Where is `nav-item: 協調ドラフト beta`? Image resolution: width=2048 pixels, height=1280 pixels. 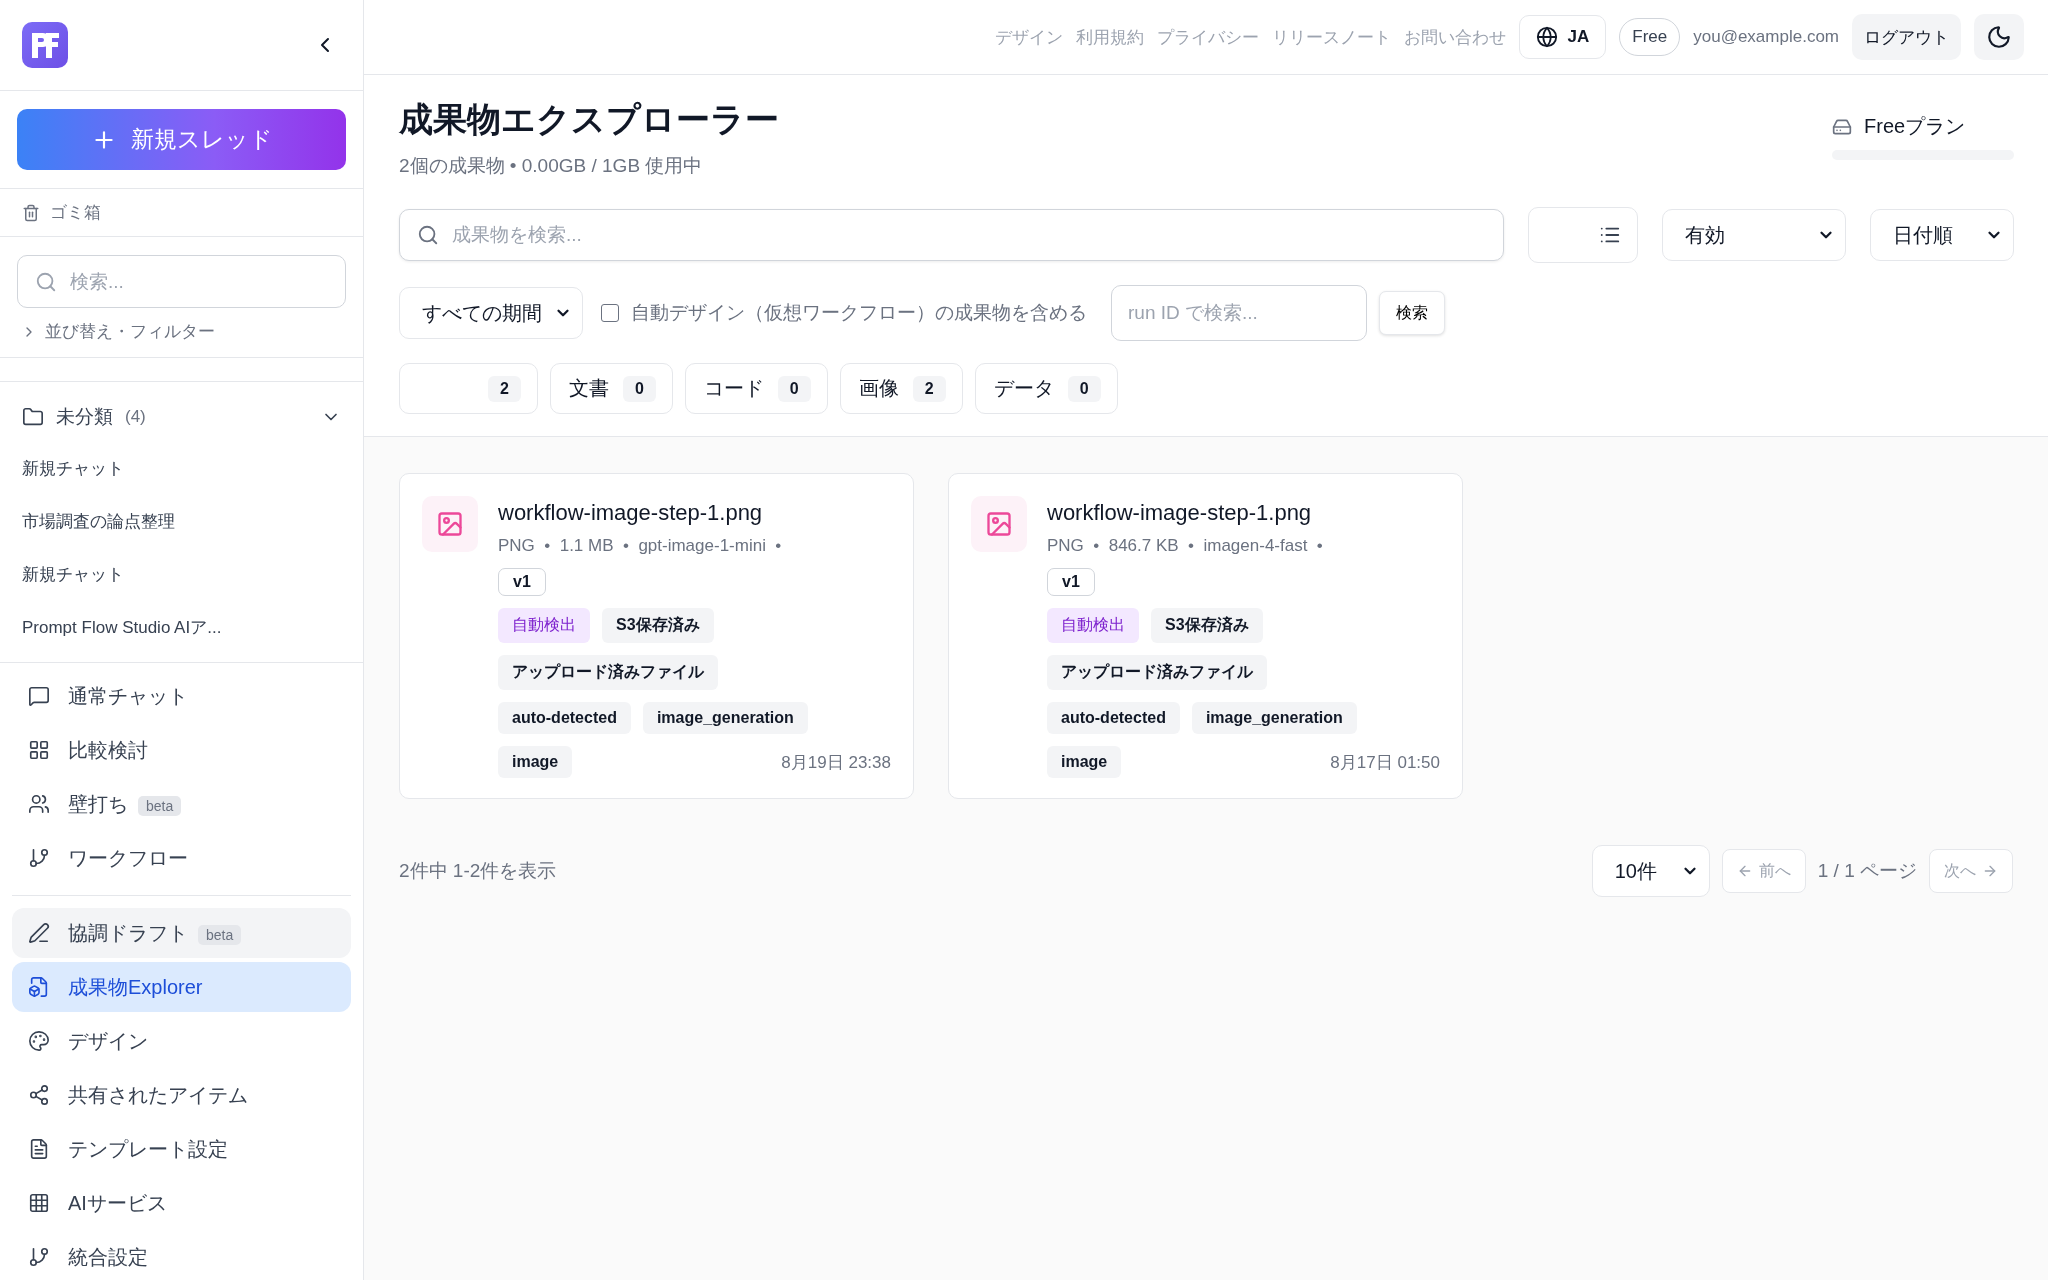 nav-item: 協調ドラフト beta is located at coordinates (181, 933).